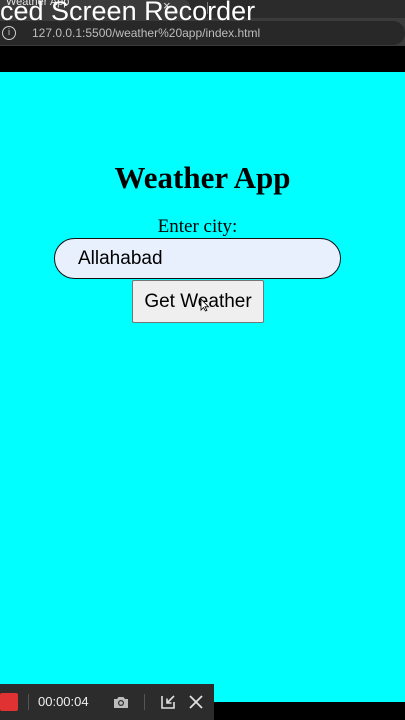  What do you see at coordinates (196, 702) in the screenshot?
I see `close-icon` at bounding box center [196, 702].